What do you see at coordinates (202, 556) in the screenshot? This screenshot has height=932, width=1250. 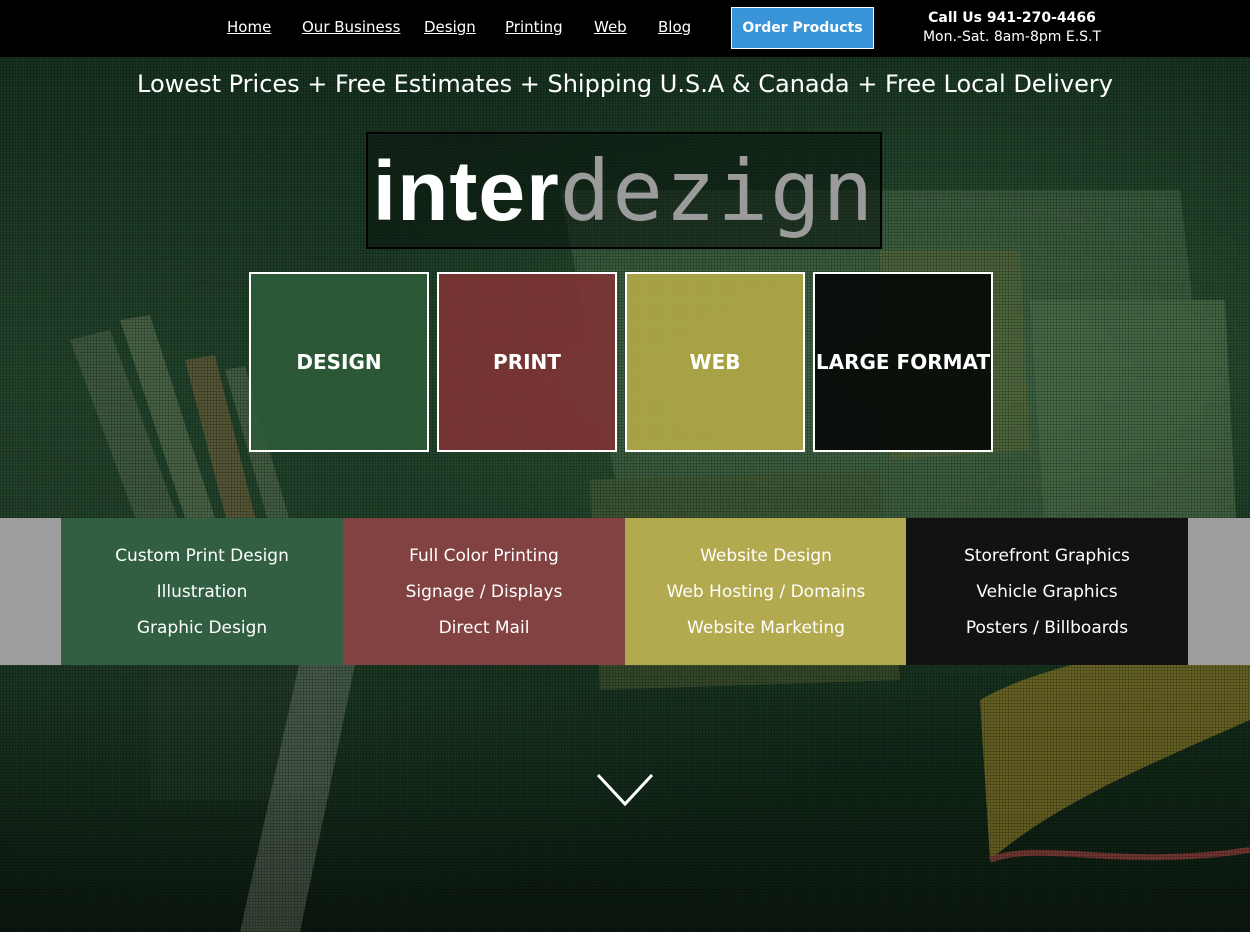 I see `service-link: Custom Print Design` at bounding box center [202, 556].